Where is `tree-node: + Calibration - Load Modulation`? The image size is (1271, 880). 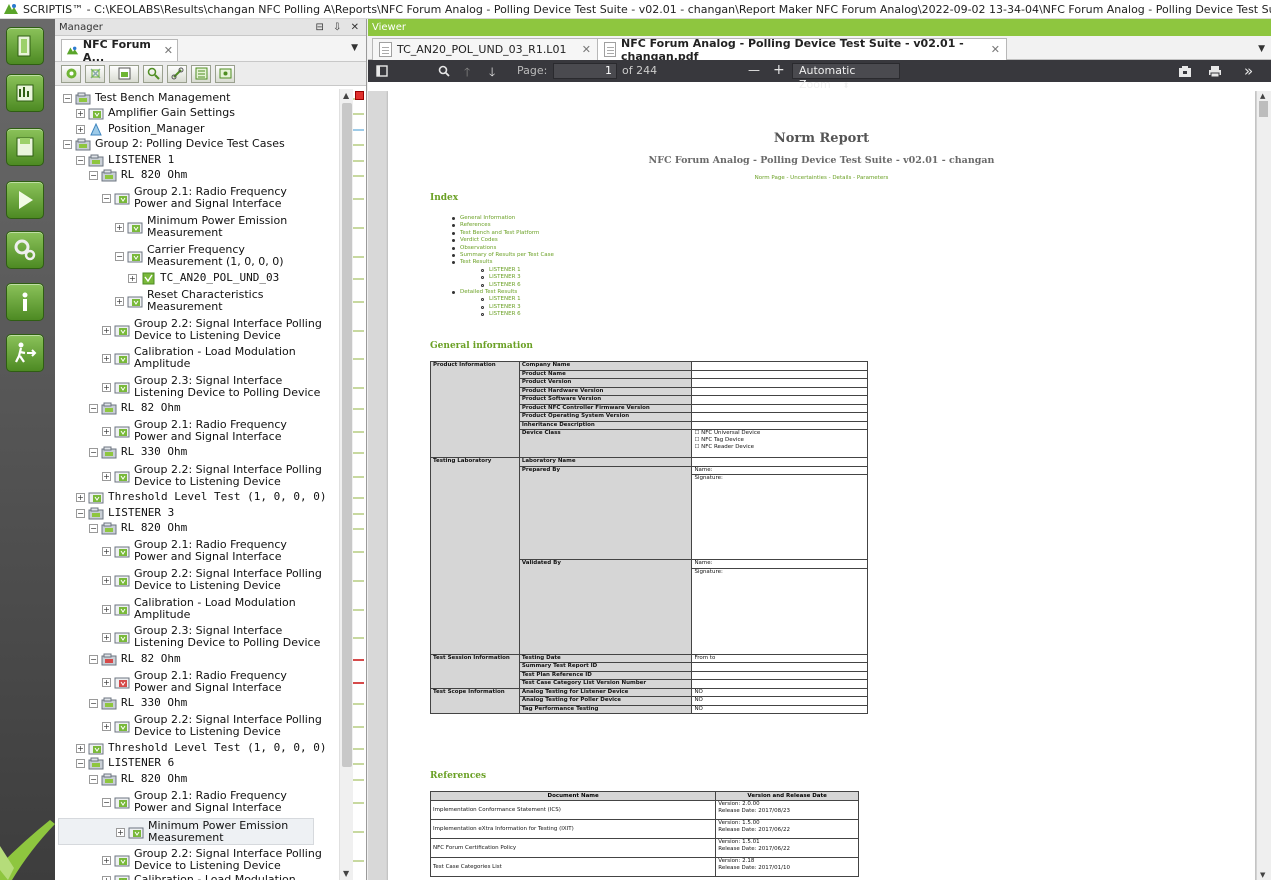 tree-node: + Calibration - Load Modulation is located at coordinates (197, 876).